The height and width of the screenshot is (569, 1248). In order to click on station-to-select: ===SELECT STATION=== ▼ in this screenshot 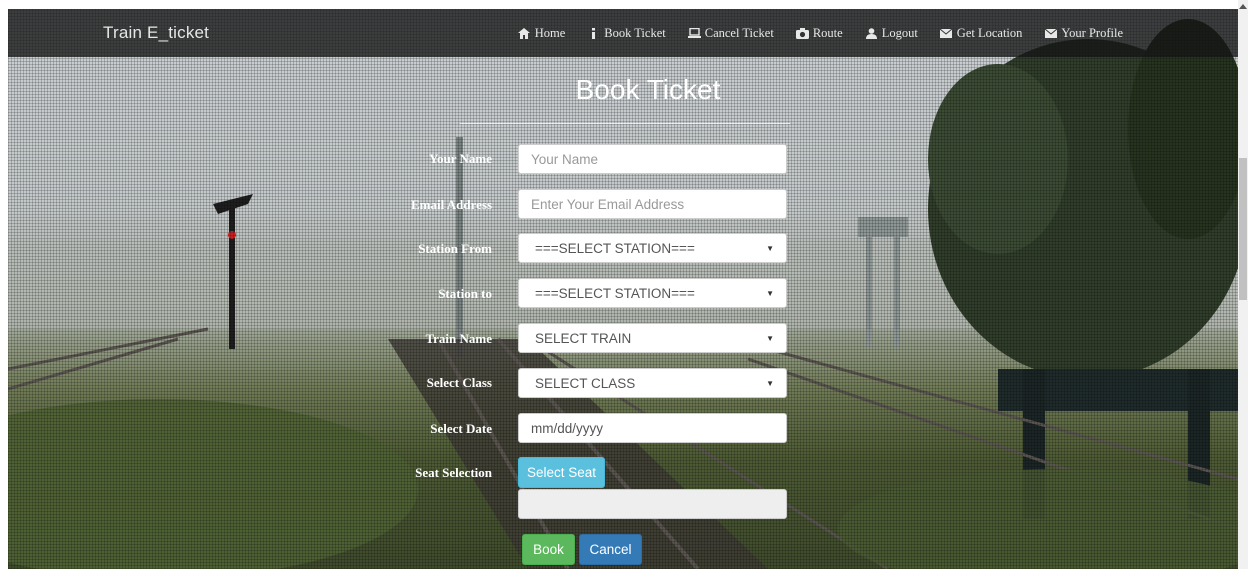, I will do `click(652, 293)`.